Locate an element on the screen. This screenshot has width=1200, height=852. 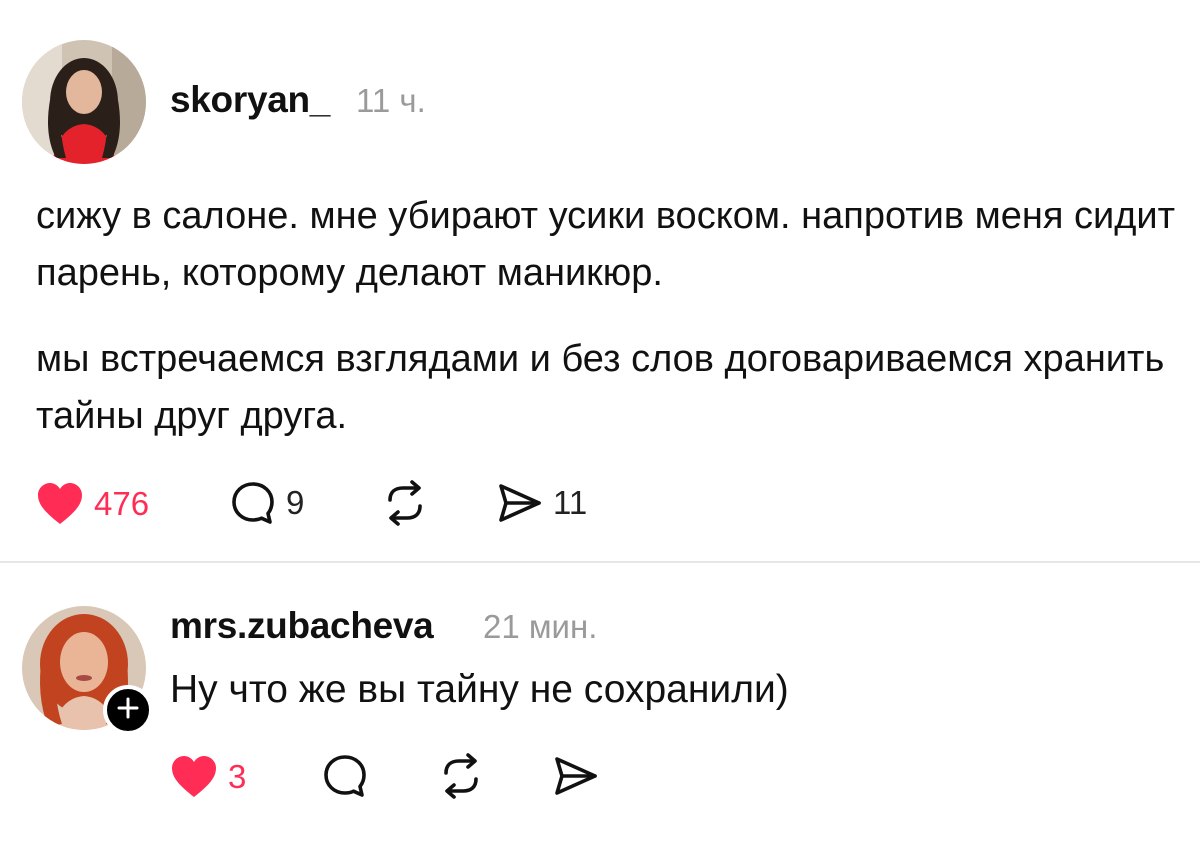
reply-timestamp: 21 мин. is located at coordinates (540, 626).